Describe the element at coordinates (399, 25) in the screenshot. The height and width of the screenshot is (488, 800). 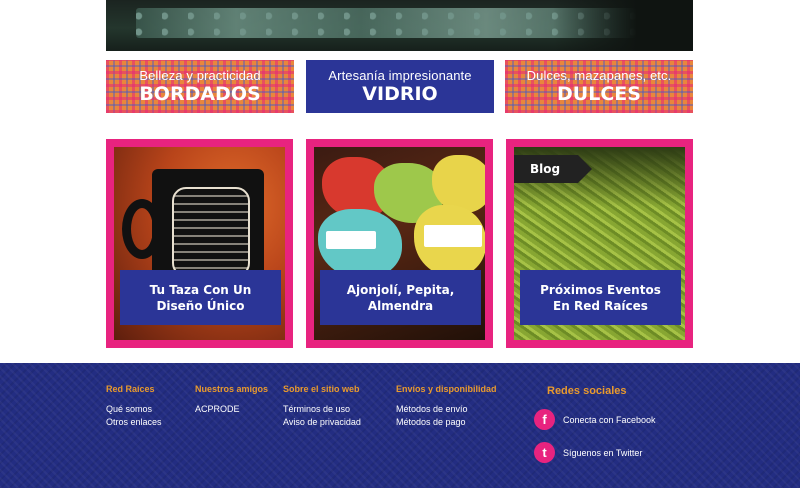
I see `hero-glass-image` at that location.